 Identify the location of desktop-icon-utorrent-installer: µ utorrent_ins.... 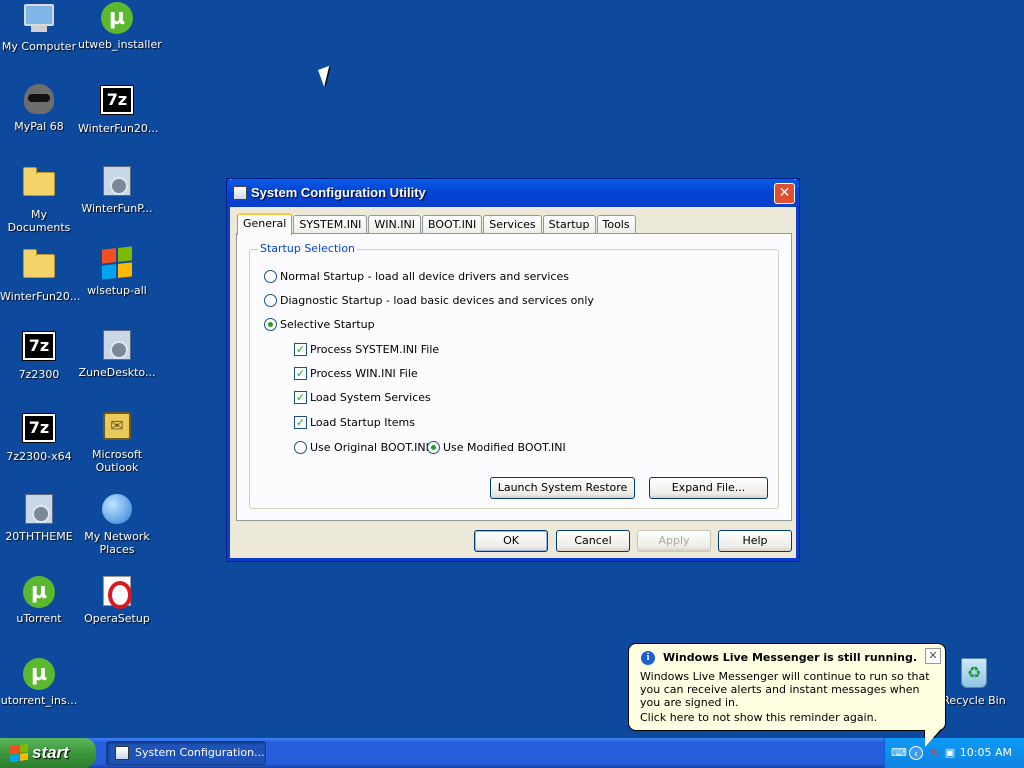
(39, 682).